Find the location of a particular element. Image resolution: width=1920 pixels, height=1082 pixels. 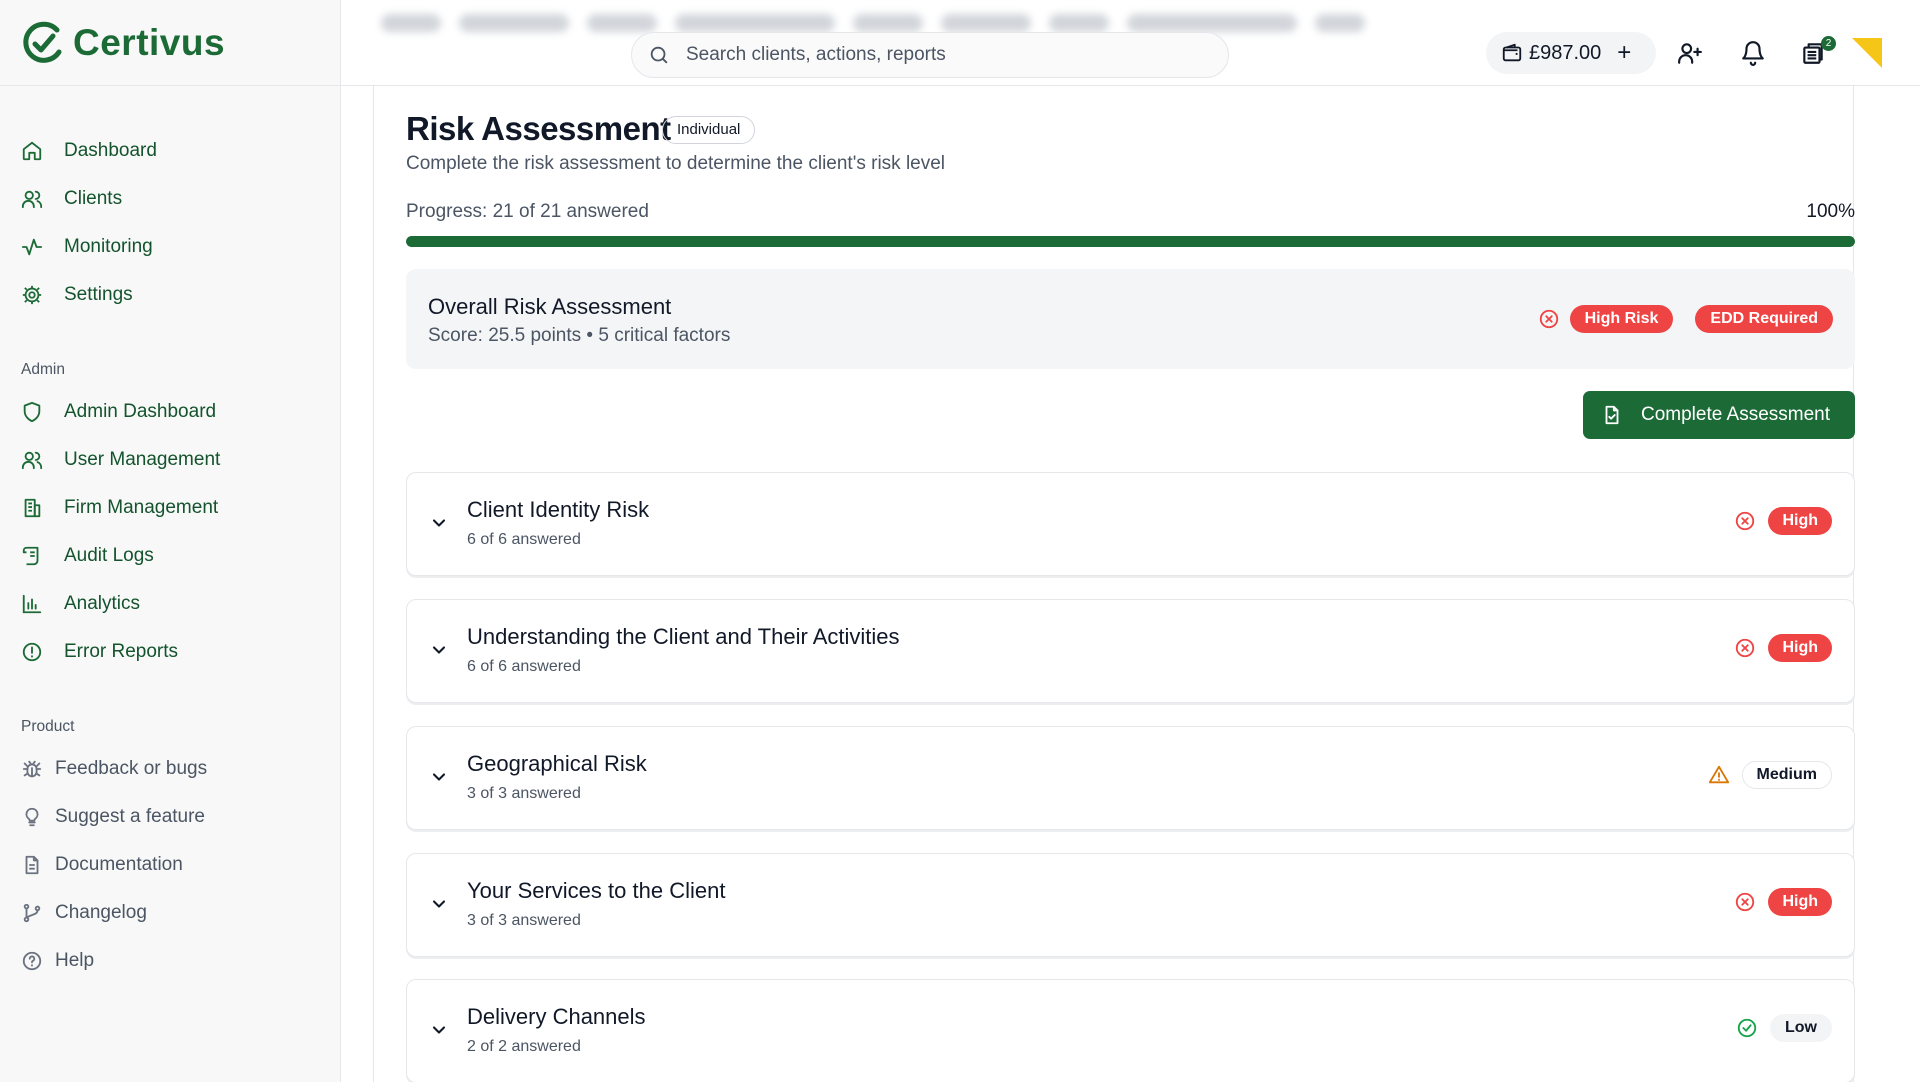

sidebar-item-user-management: User Management is located at coordinates (170, 460).